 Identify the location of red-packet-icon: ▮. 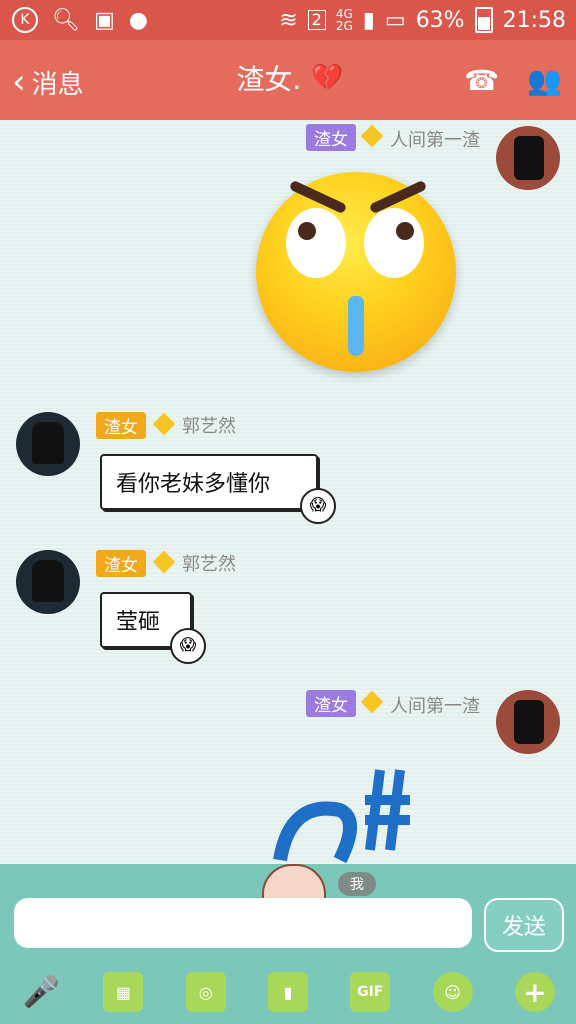
(287, 992).